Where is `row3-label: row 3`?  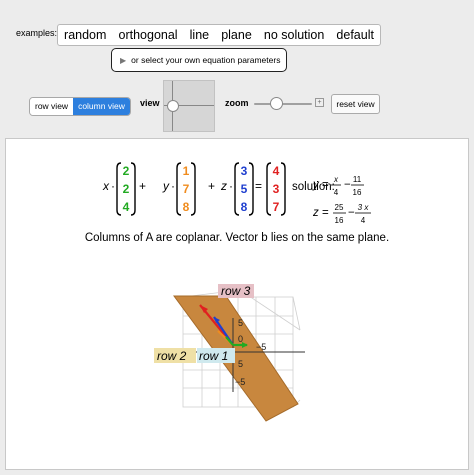
row3-label: row 3 is located at coordinates (236, 291).